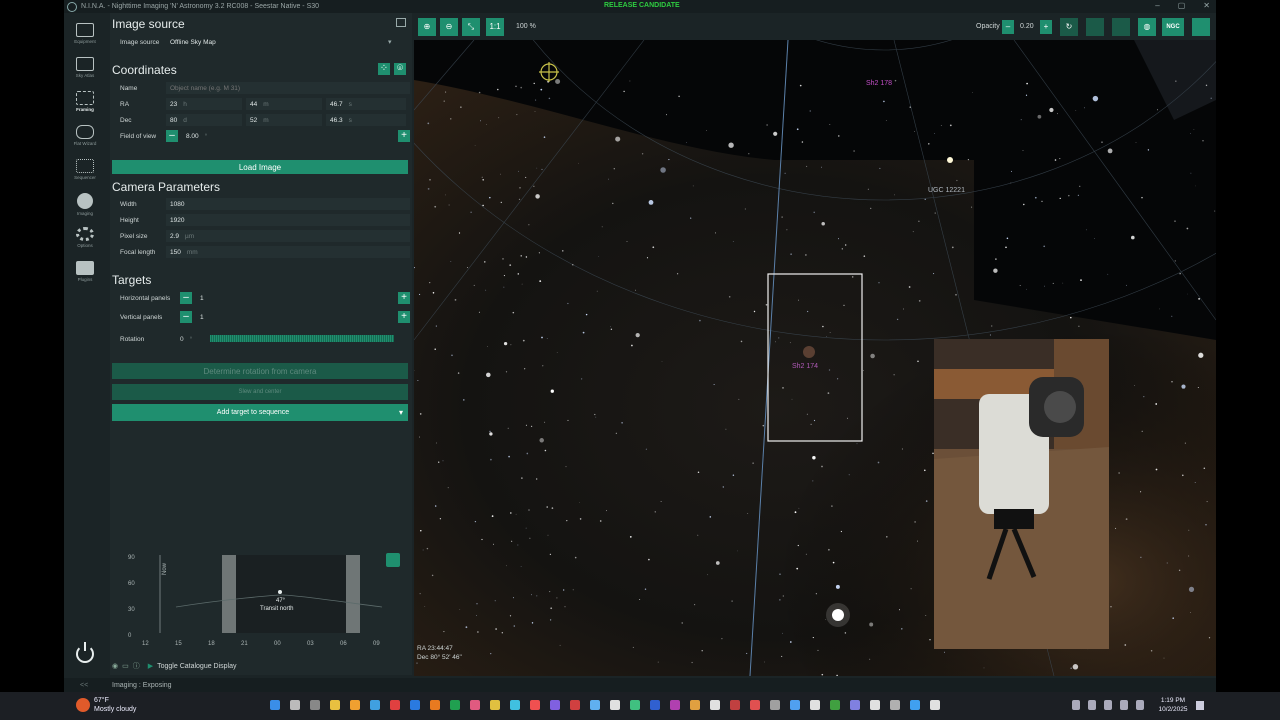 This screenshot has width=1280, height=720. I want to click on sidebar-item-plugins: Plugins, so click(85, 268).